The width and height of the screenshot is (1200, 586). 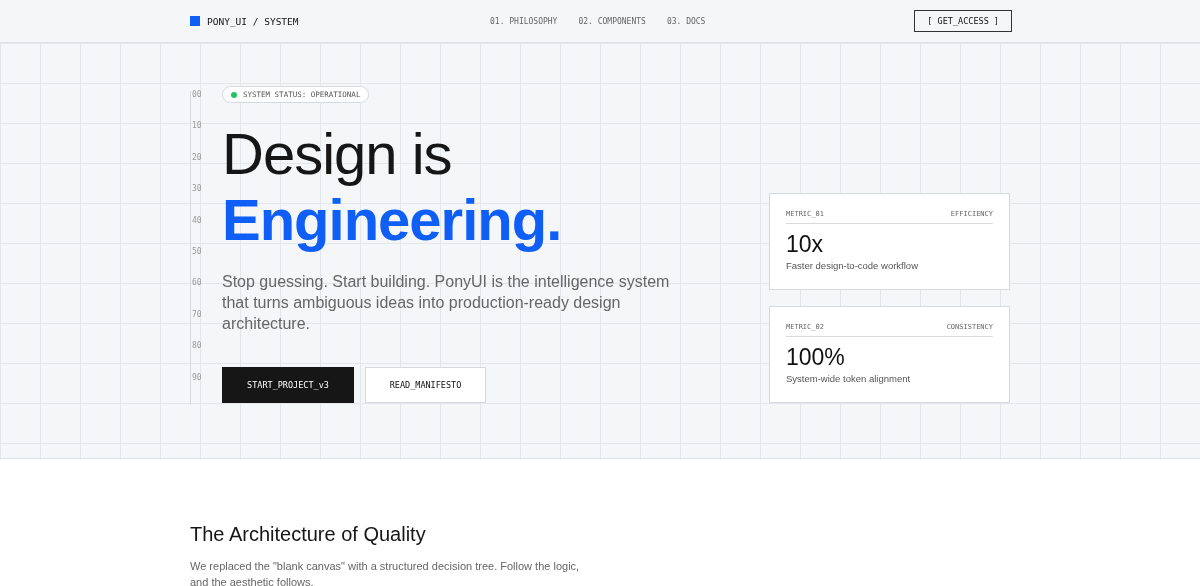 What do you see at coordinates (425, 385) in the screenshot?
I see `read-manifesto-button: READ_MANIFESTO` at bounding box center [425, 385].